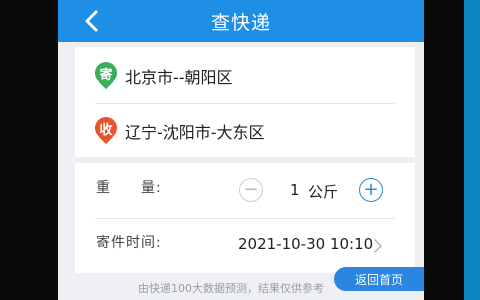 The image size is (480, 300). I want to click on nav-bar: 查快递, so click(241, 21).